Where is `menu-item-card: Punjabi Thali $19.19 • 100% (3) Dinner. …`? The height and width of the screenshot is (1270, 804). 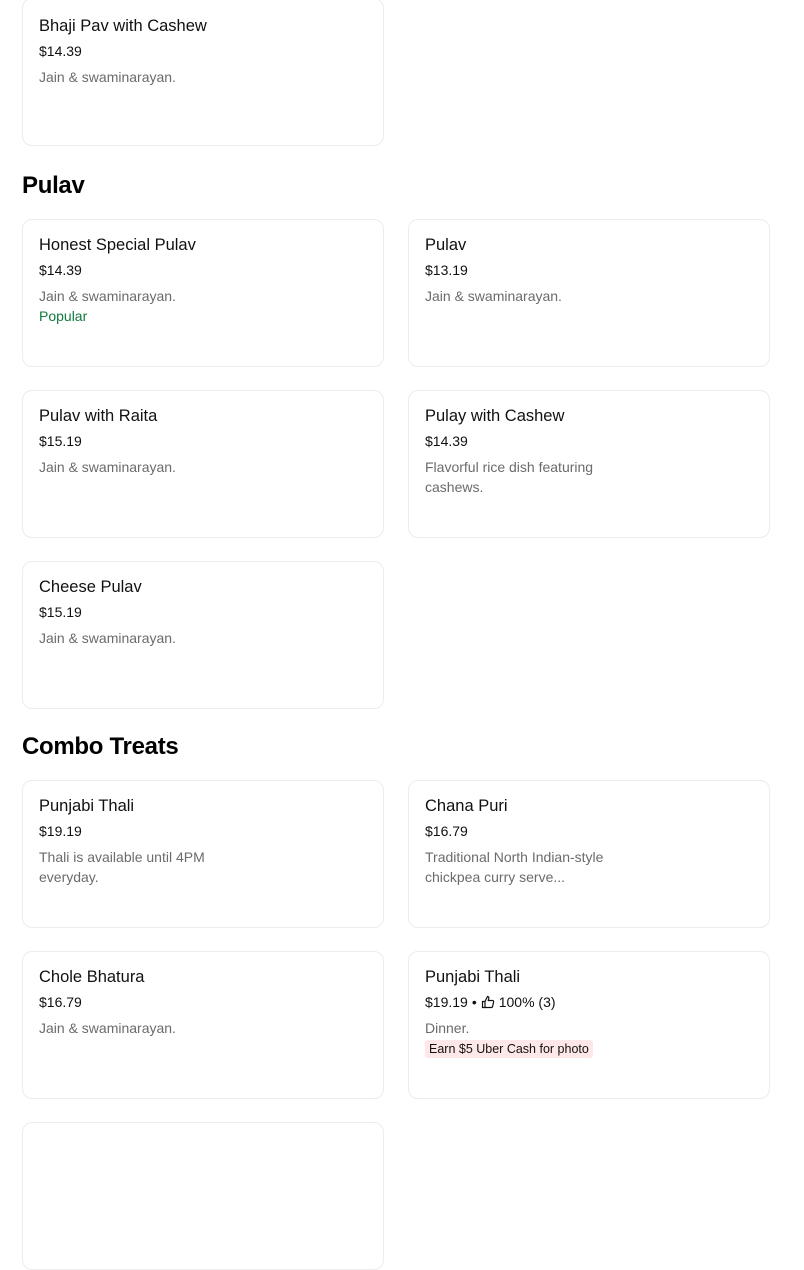
menu-item-card: Punjabi Thali $19.19 • 100% (3) Dinner. … is located at coordinates (589, 1025).